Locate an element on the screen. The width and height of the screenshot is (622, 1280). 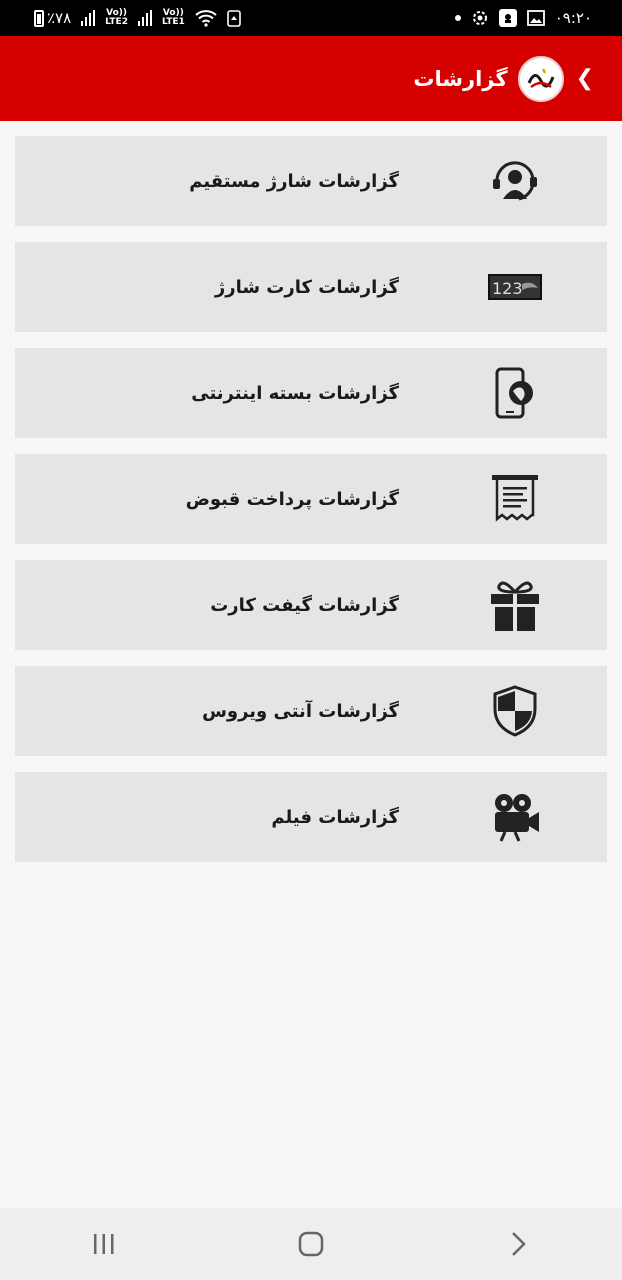
gift-icon is located at coordinates (515, 605).